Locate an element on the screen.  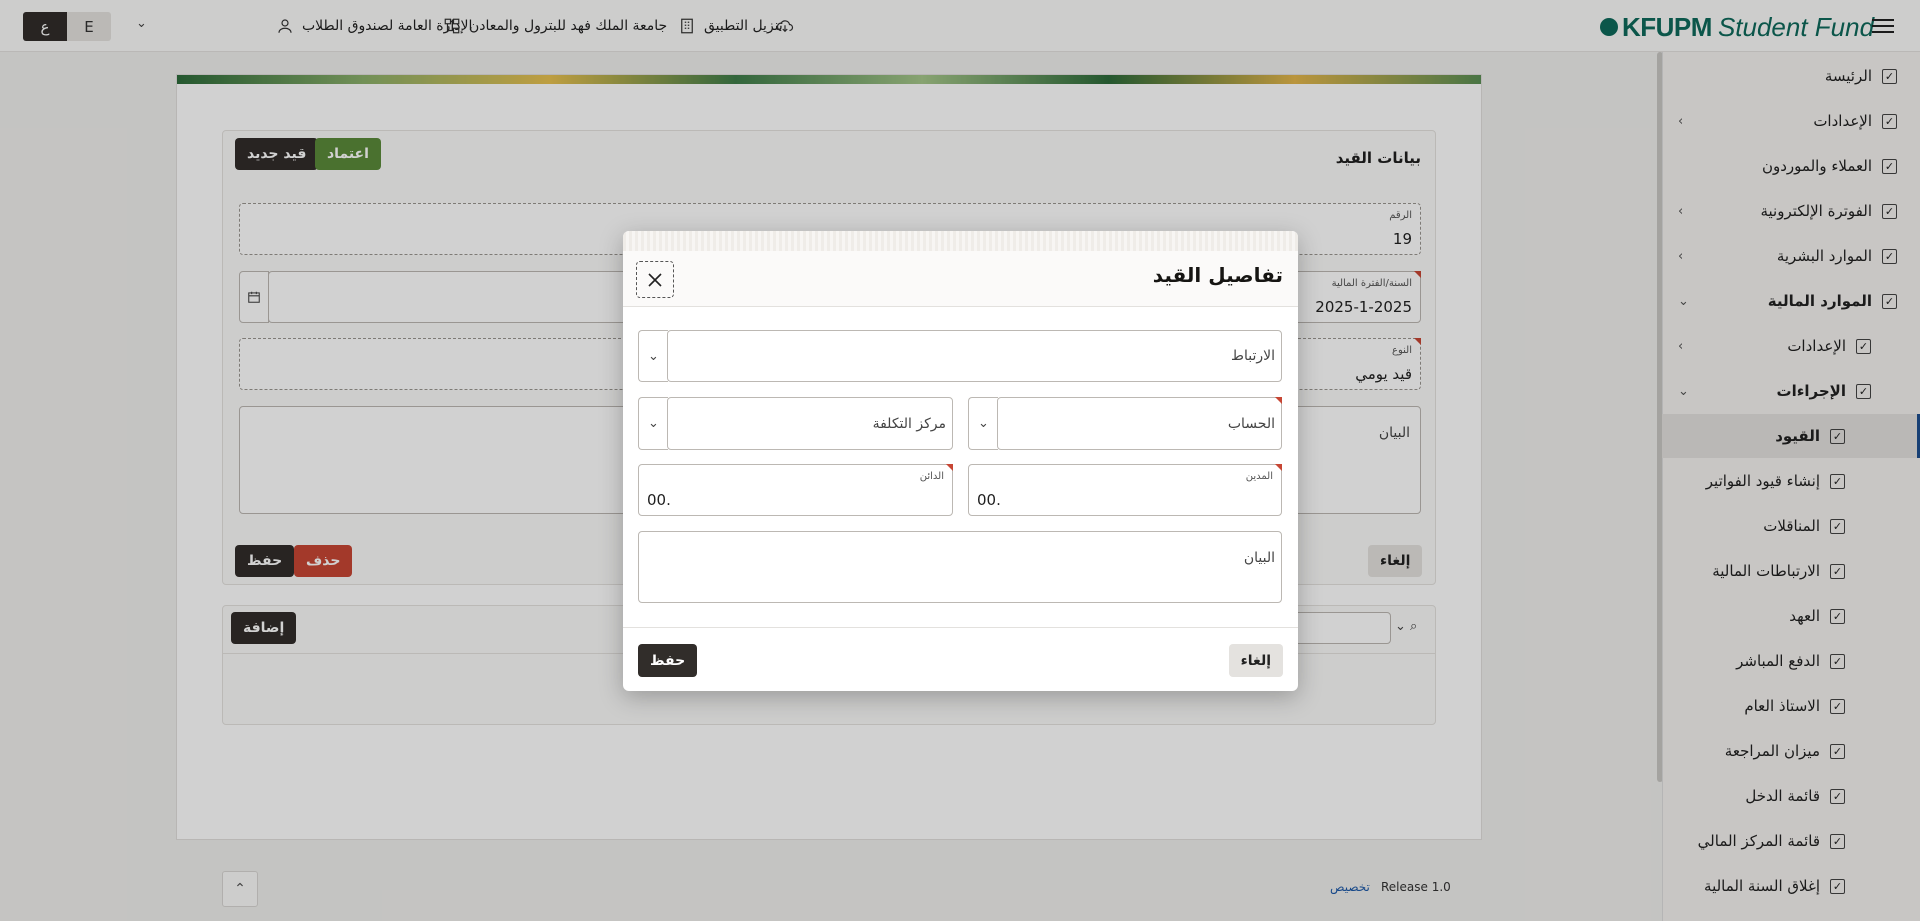
link-placeholder: الارتباط is located at coordinates (1253, 356).